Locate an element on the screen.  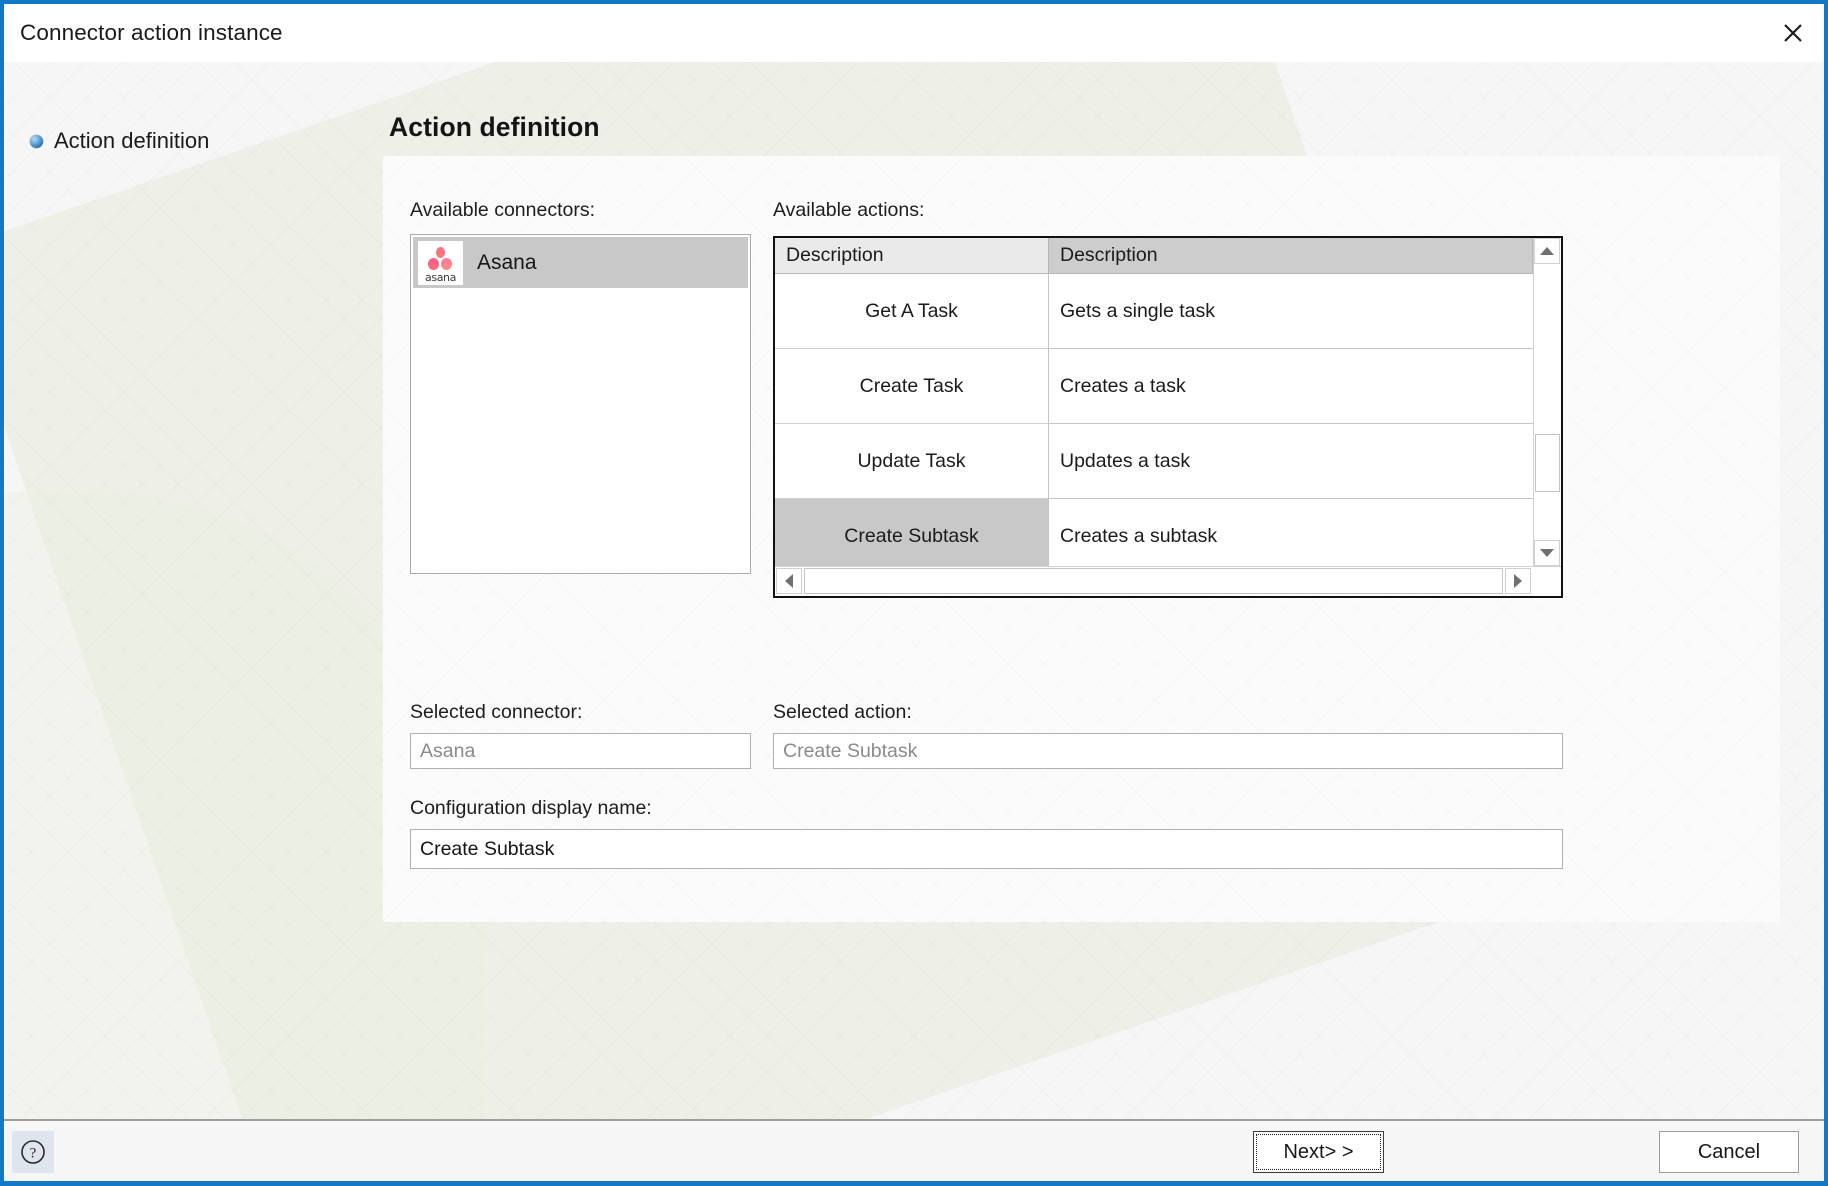
sidebar-item-action-definition: Action definition is located at coordinates (119, 141).